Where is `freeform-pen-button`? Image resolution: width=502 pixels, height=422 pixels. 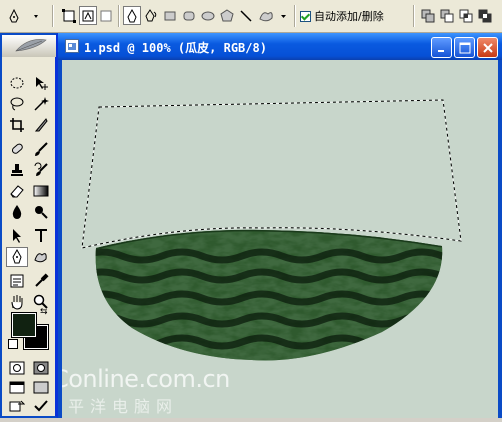
freeform-pen-button is located at coordinates (151, 15).